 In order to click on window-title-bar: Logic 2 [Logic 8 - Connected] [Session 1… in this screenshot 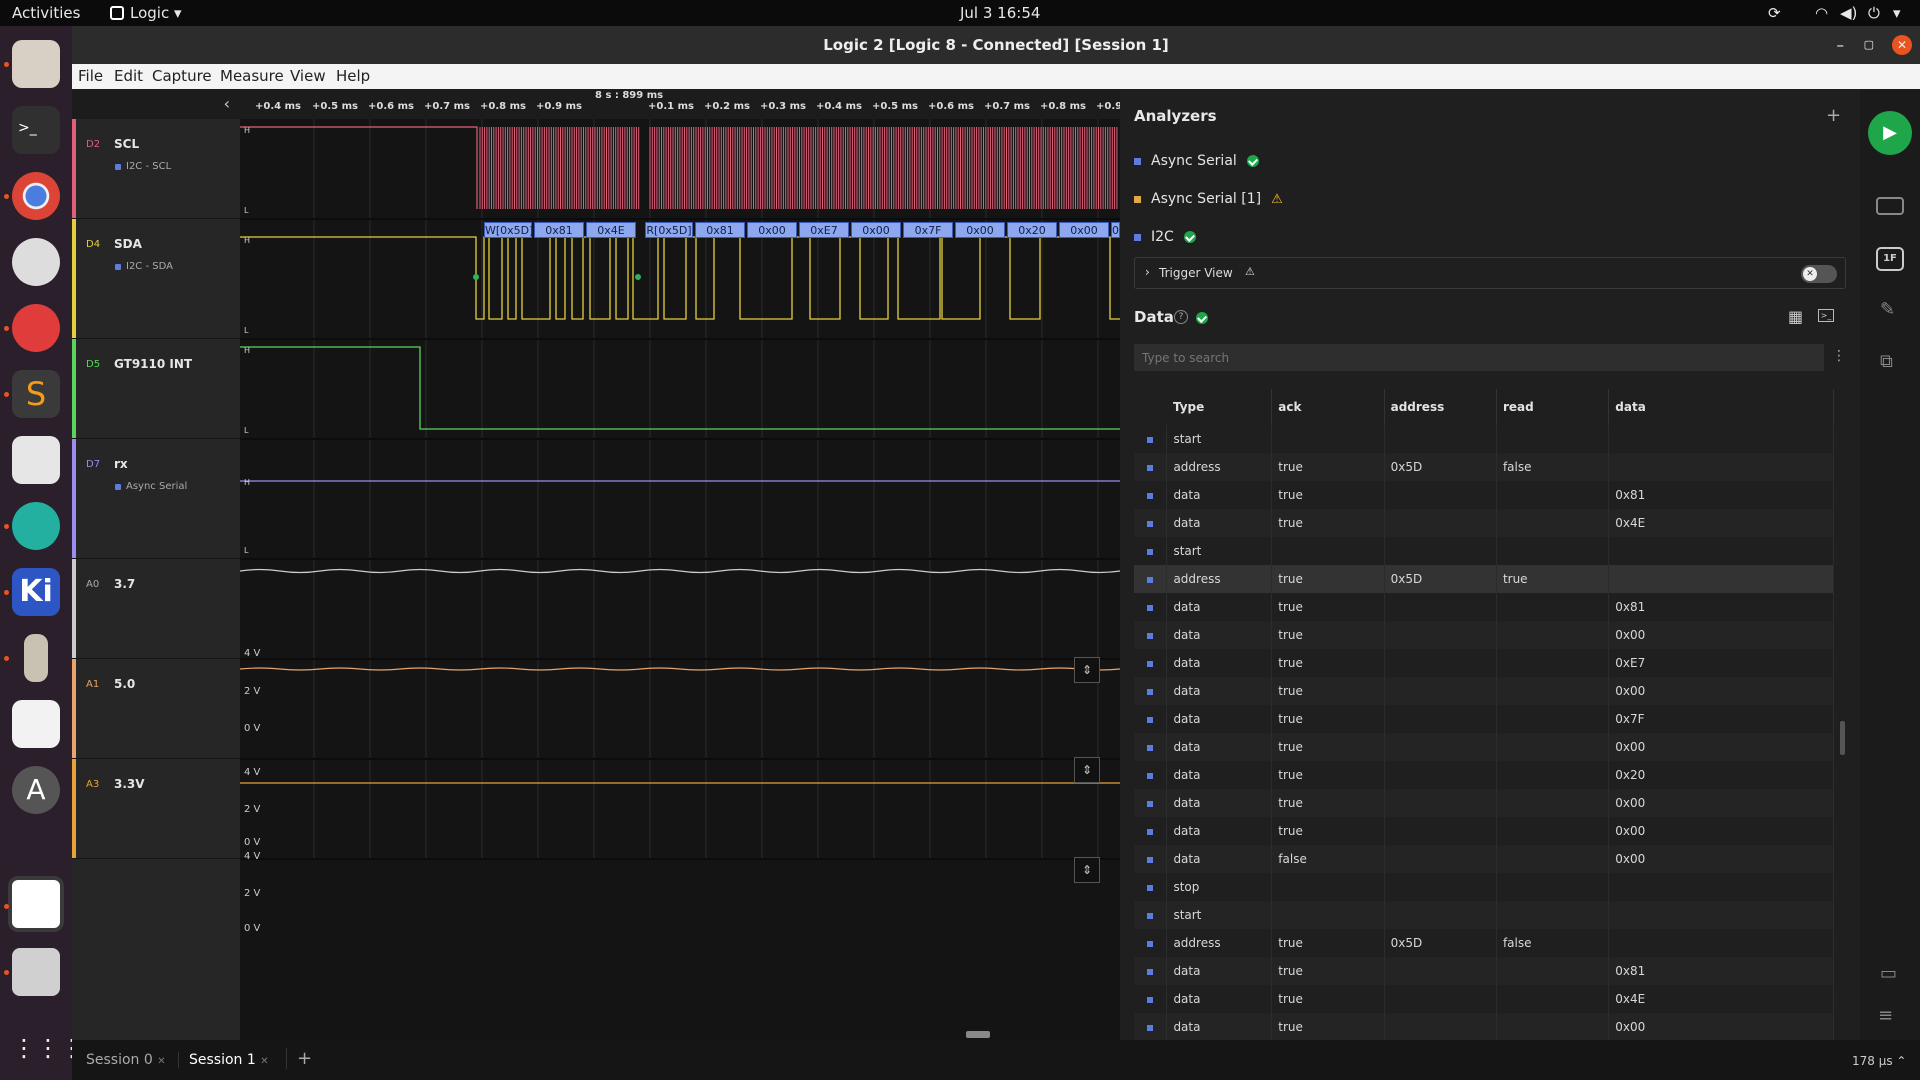, I will do `click(996, 45)`.